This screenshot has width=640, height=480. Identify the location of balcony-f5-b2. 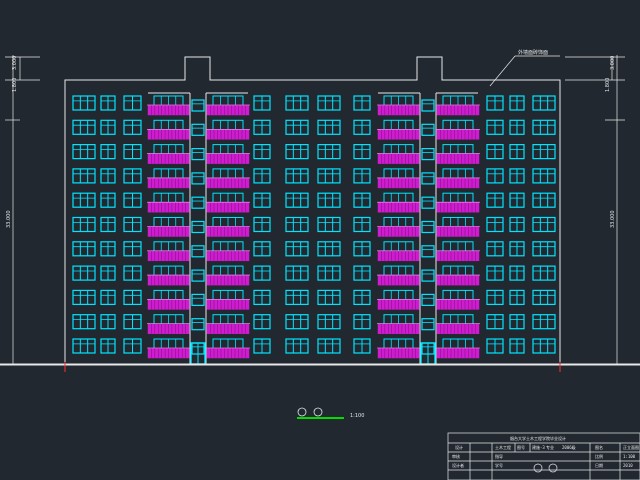
(228, 202).